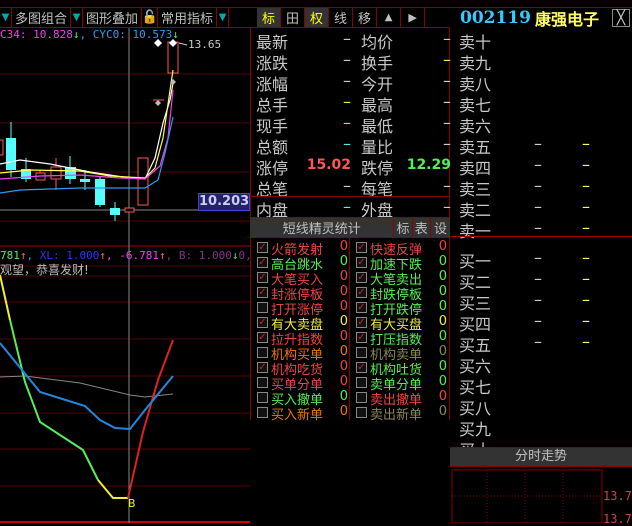  What do you see at coordinates (129, 210) in the screenshot?
I see `candle` at bounding box center [129, 210].